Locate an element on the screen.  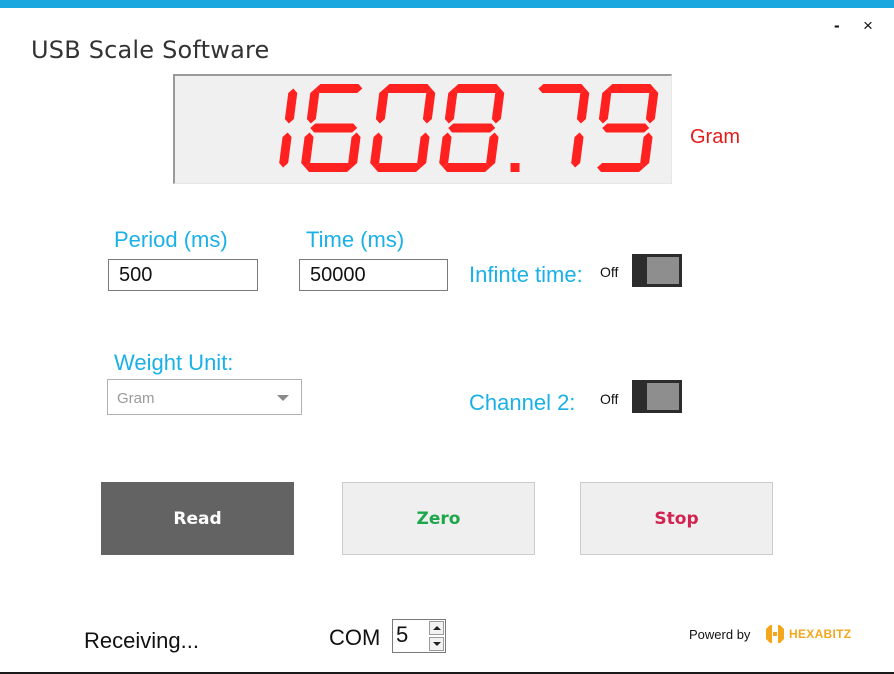
time-label: Time (ms) is located at coordinates (355, 239).